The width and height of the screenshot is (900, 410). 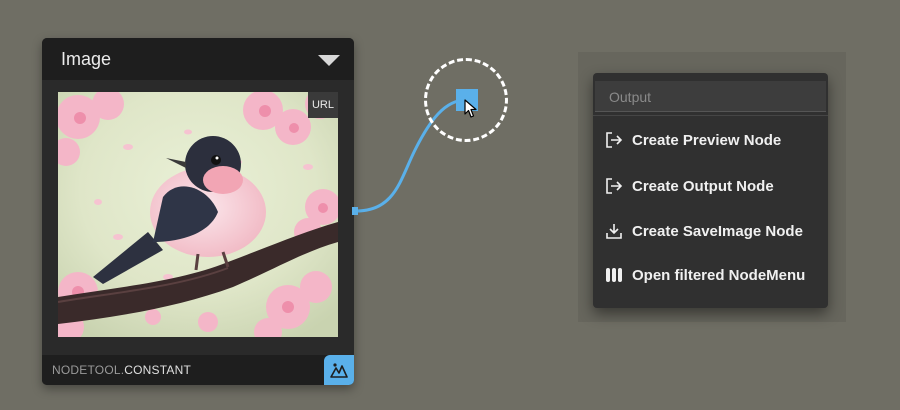 I want to click on node-type-label: NODETOOL.CONSTANT, so click(x=121, y=370).